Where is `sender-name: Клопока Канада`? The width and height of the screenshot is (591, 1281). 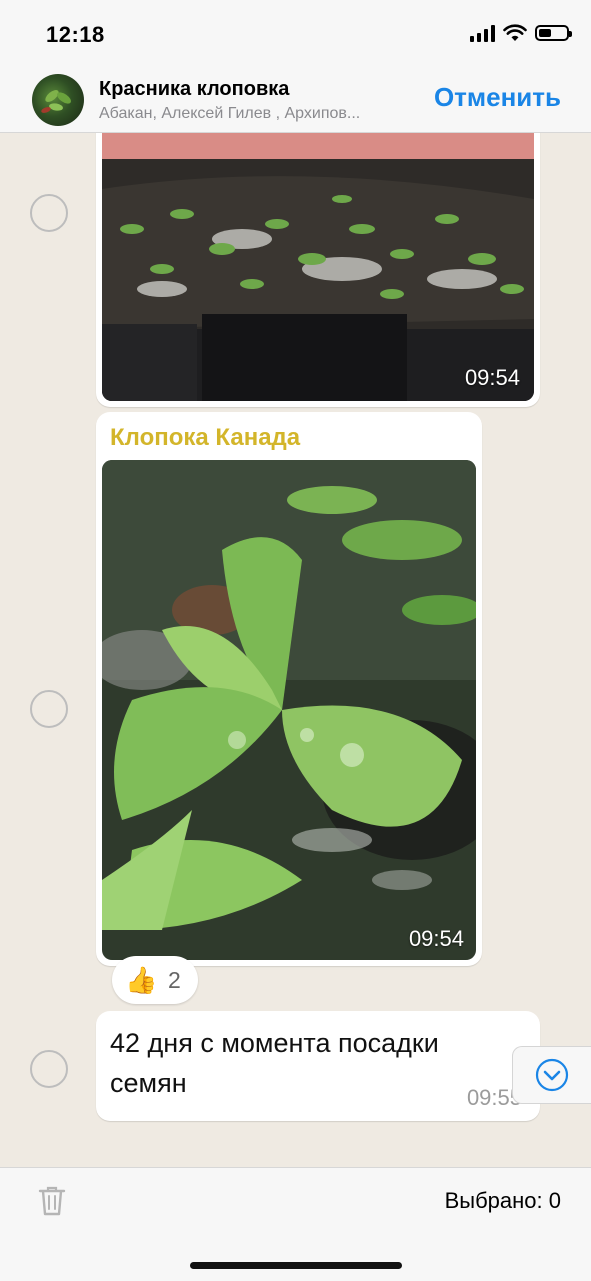
sender-name: Клопока Канада is located at coordinates (205, 438).